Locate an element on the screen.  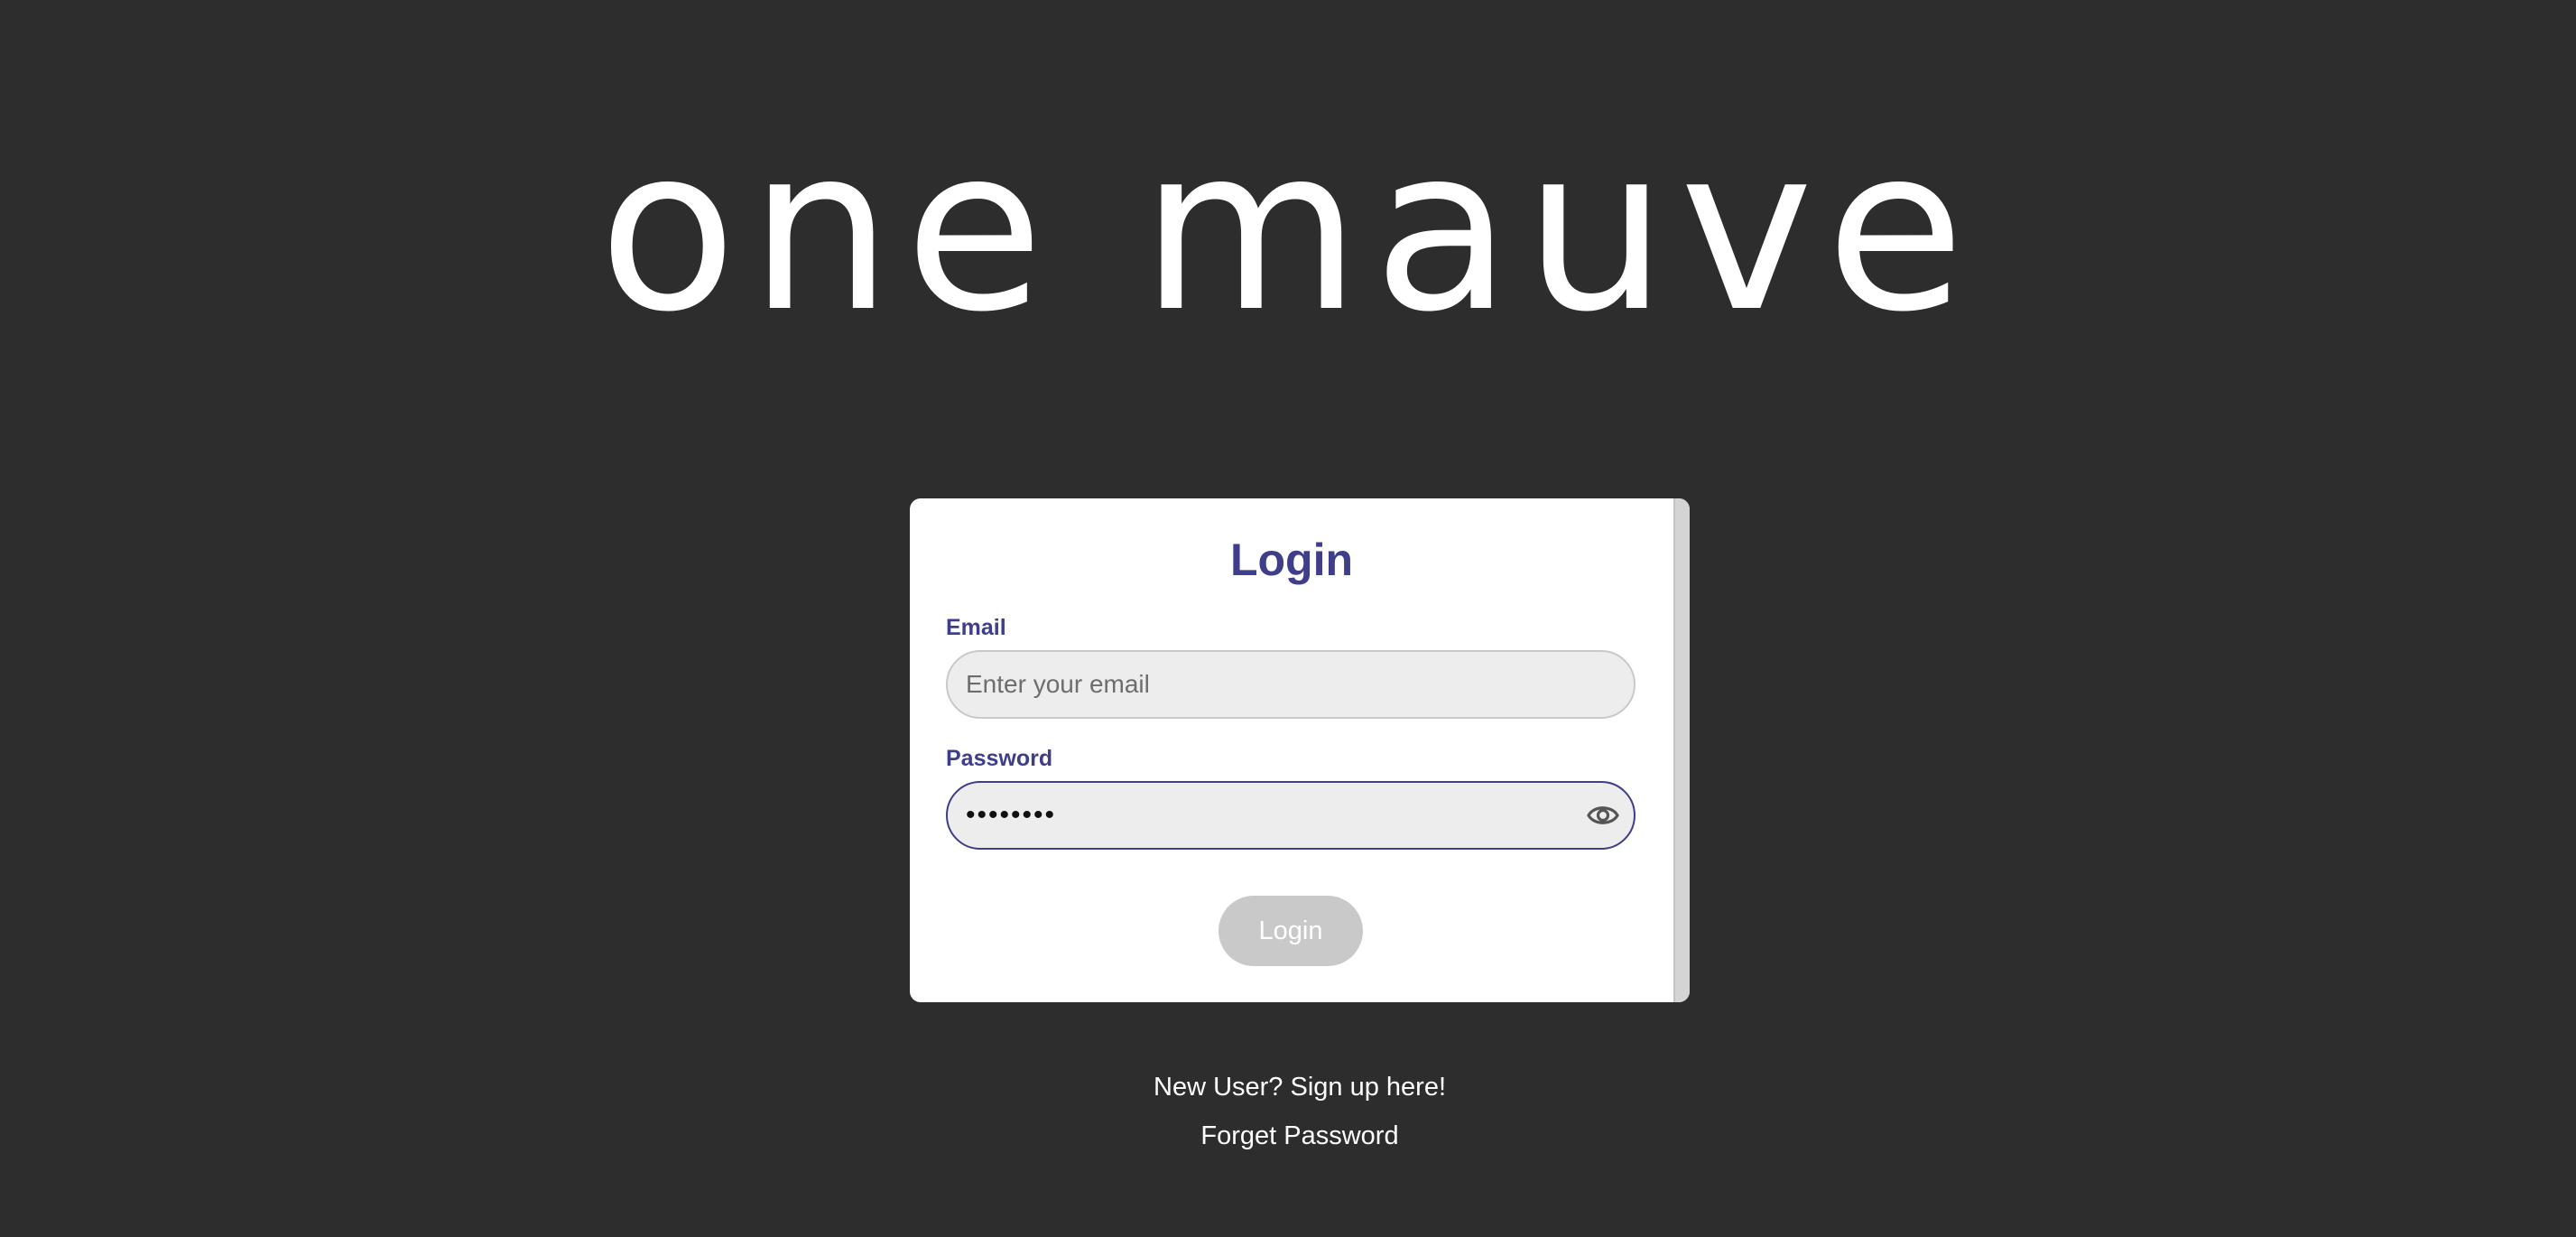
password-field-wrapper is located at coordinates (1290, 815).